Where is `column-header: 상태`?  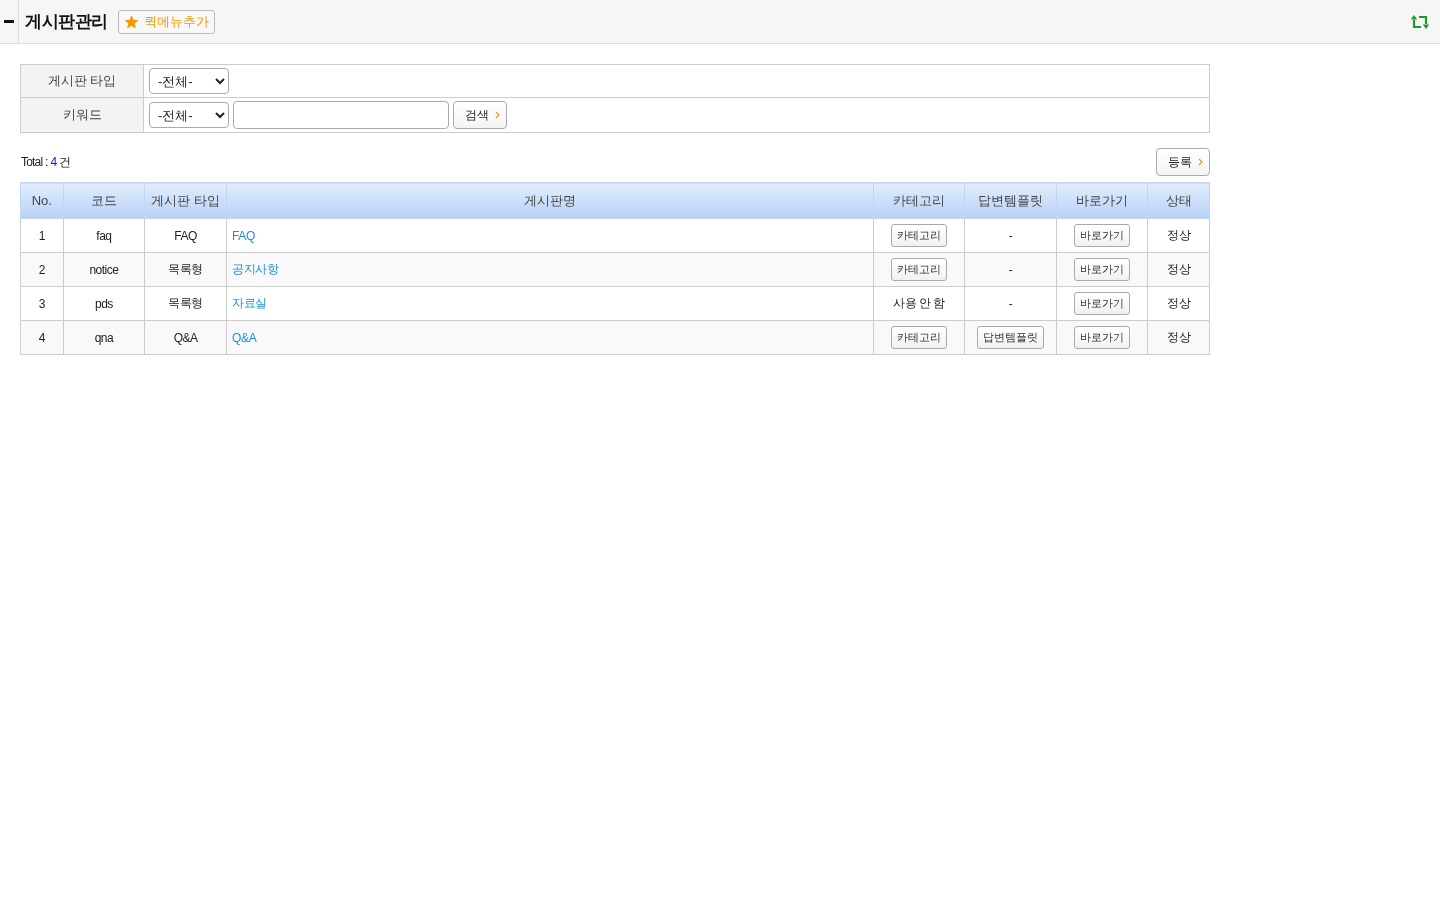
column-header: 상태 is located at coordinates (1178, 200).